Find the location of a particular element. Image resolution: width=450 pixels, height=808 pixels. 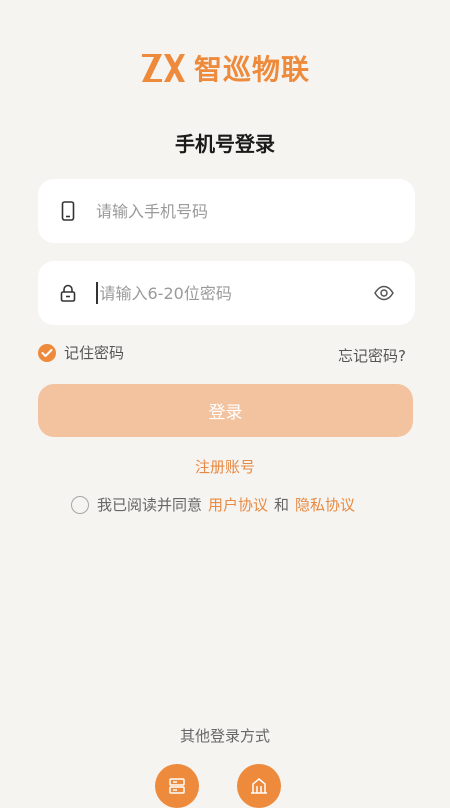

password-field is located at coordinates (226, 293).